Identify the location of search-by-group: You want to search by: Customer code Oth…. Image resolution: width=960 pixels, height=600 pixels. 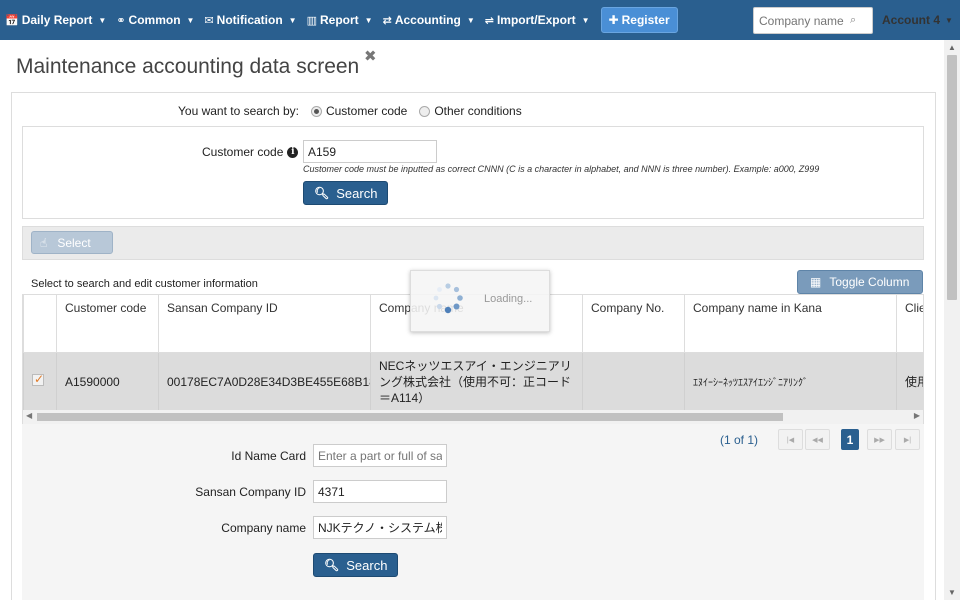
(350, 111).